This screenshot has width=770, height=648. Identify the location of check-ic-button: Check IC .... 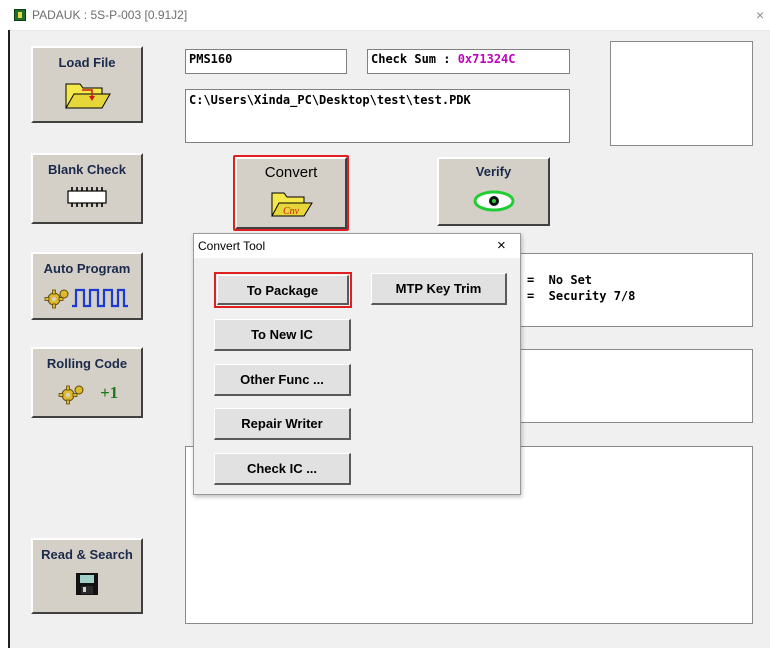
(282, 469).